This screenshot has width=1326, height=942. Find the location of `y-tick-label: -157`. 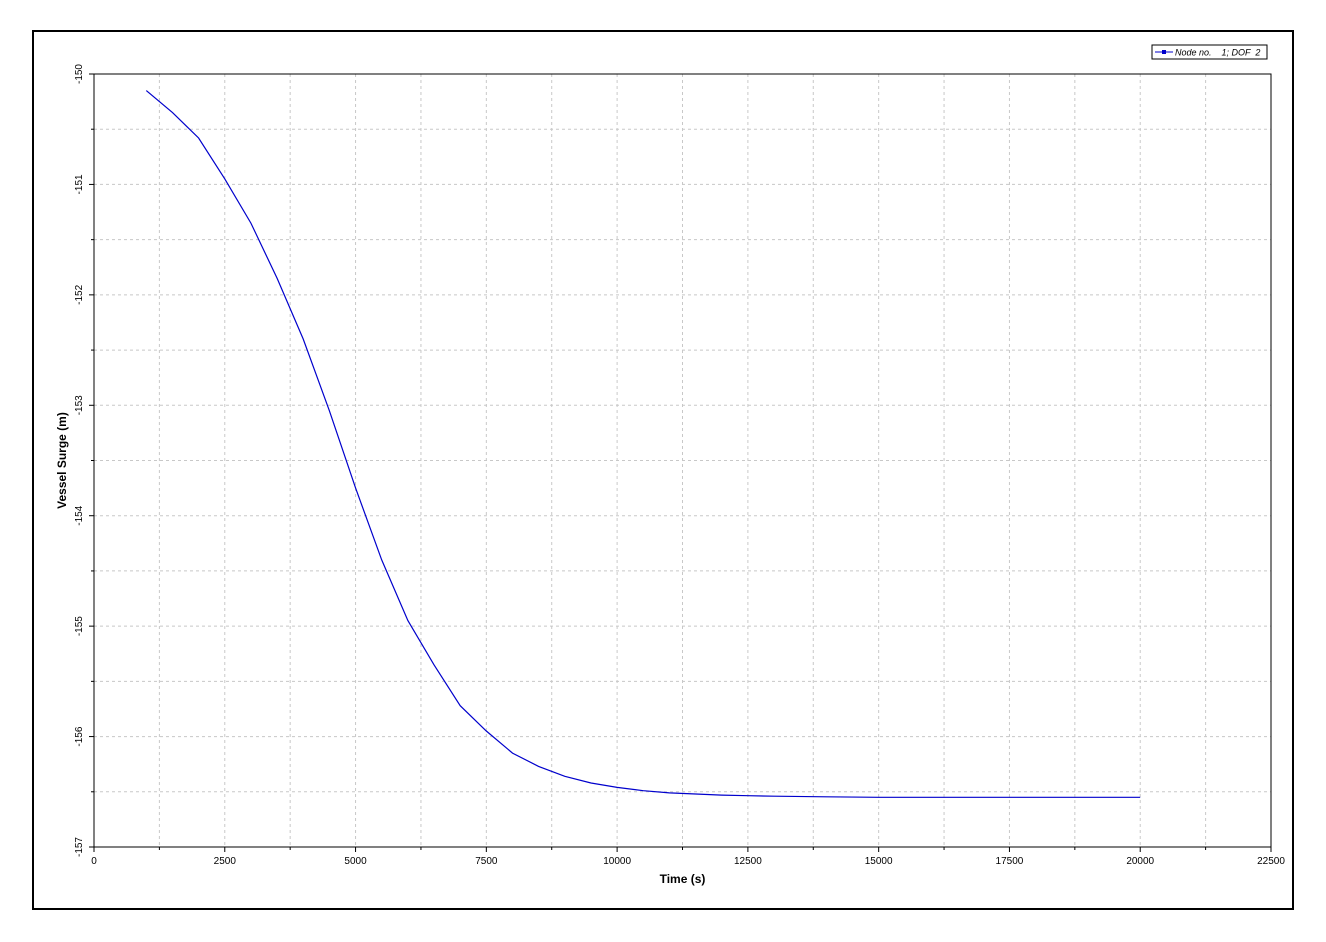

y-tick-label: -157 is located at coordinates (79, 847).